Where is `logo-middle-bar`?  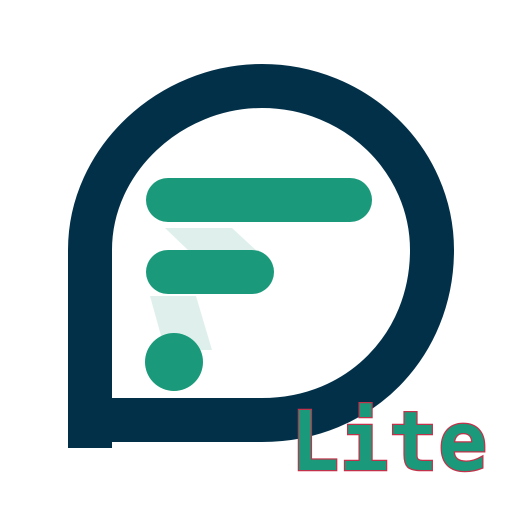
logo-middle-bar is located at coordinates (210, 272).